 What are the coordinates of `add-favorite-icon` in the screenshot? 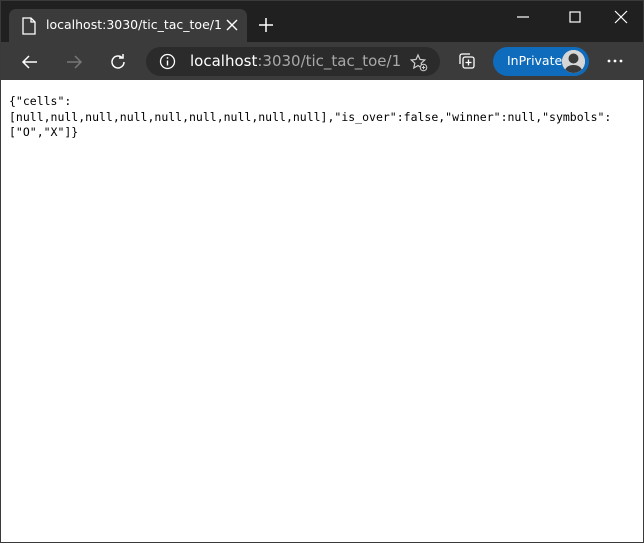 It's located at (418, 62).